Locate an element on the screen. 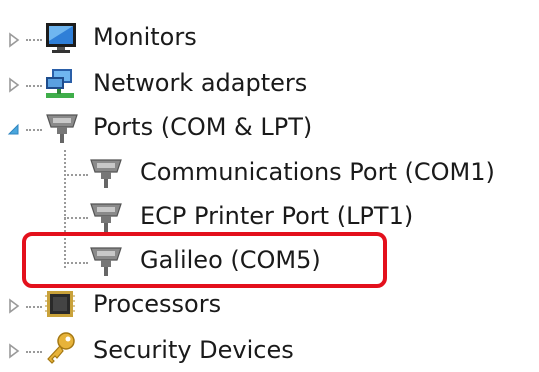 Image resolution: width=539 pixels, height=372 pixels. processor-icon is located at coordinates (60, 304).